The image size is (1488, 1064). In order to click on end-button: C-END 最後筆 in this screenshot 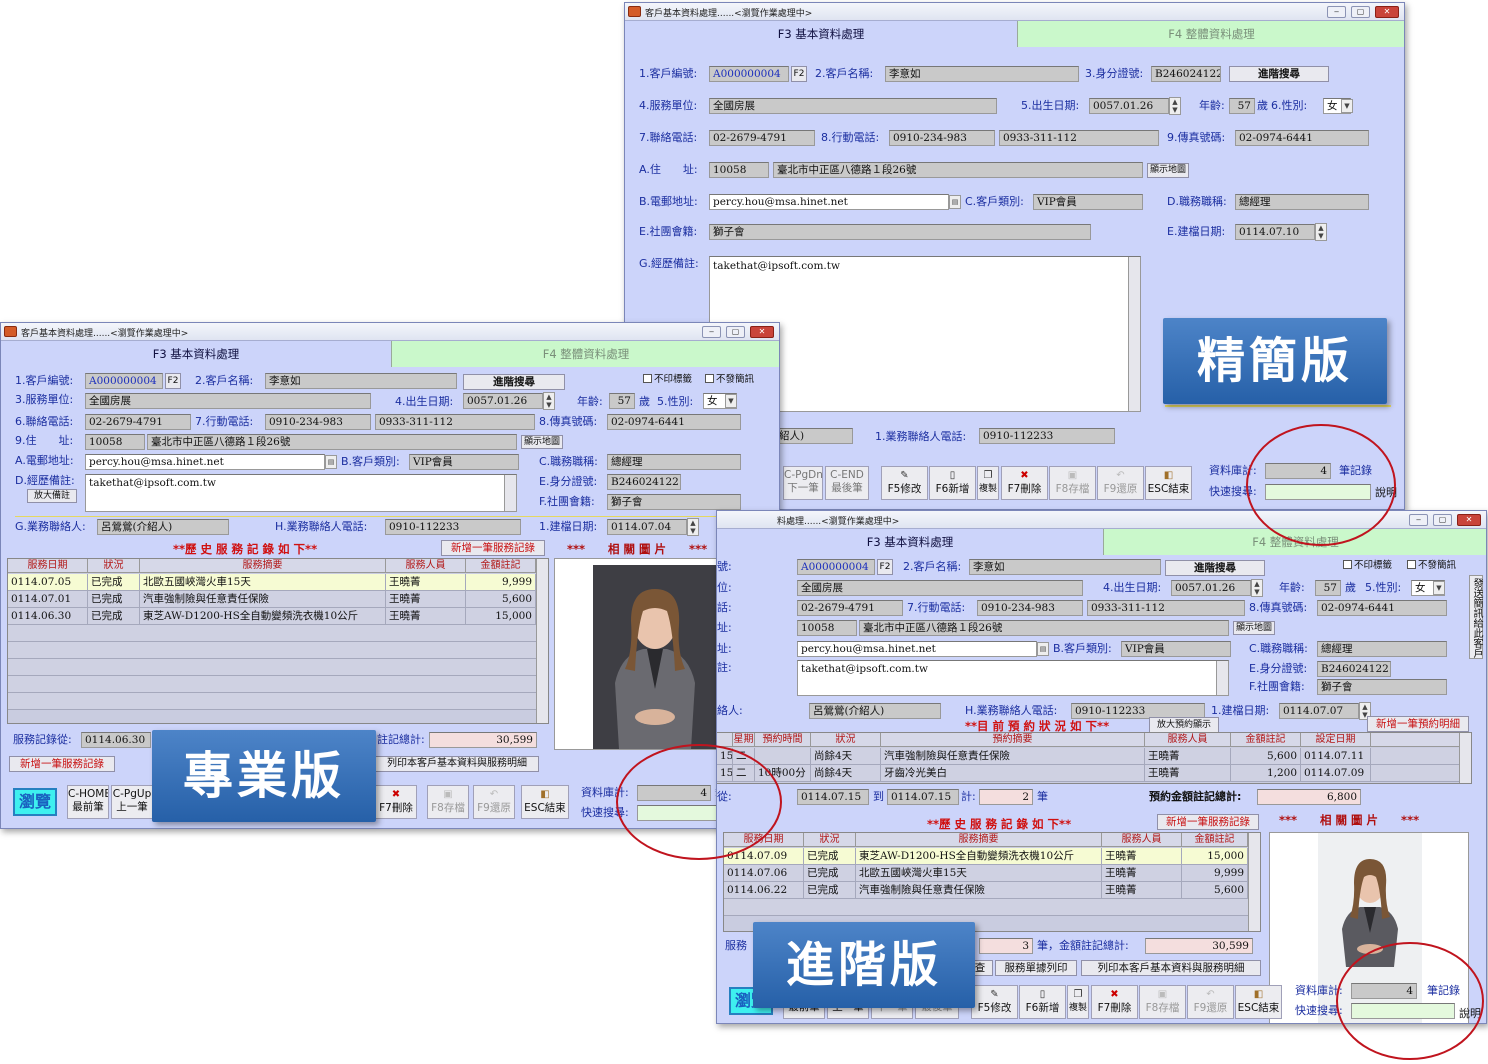, I will do `click(847, 483)`.